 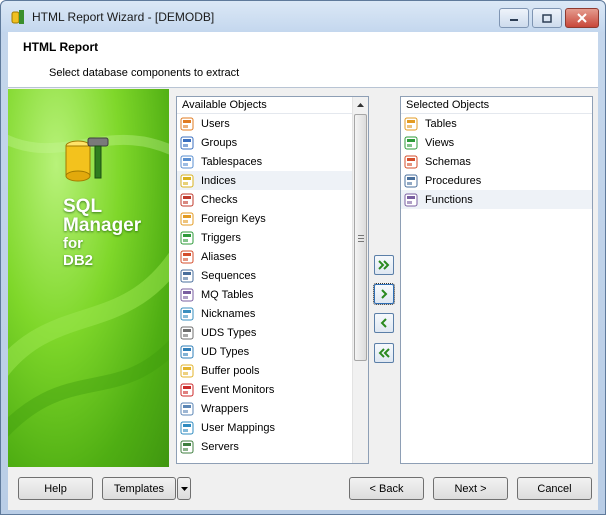 I want to click on list-item-label: Schemas, so click(x=448, y=161).